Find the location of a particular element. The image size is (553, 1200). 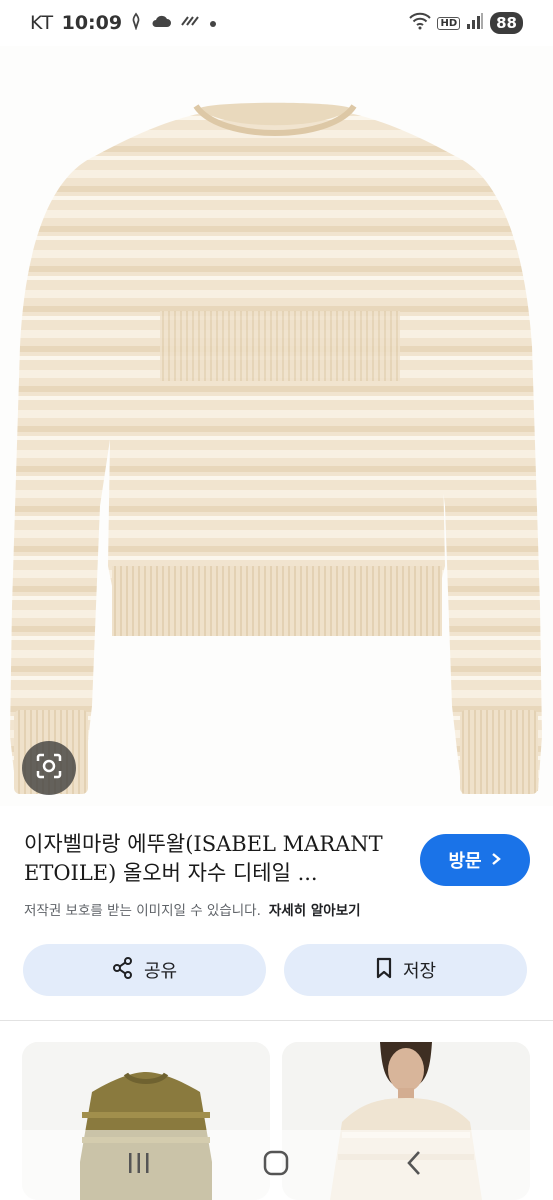

learn-more-link: 자세히 알아보기 is located at coordinates (315, 911).